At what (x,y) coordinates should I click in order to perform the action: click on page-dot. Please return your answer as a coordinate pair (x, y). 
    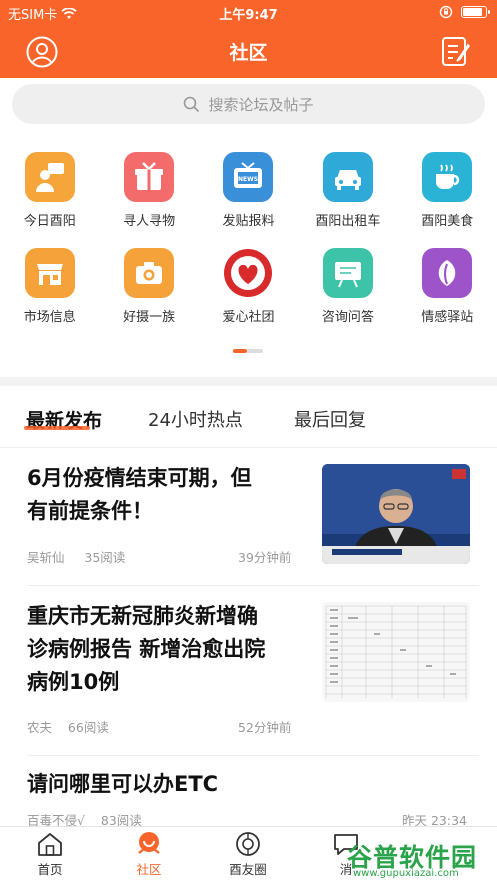
    Looking at the image, I should click on (255, 351).